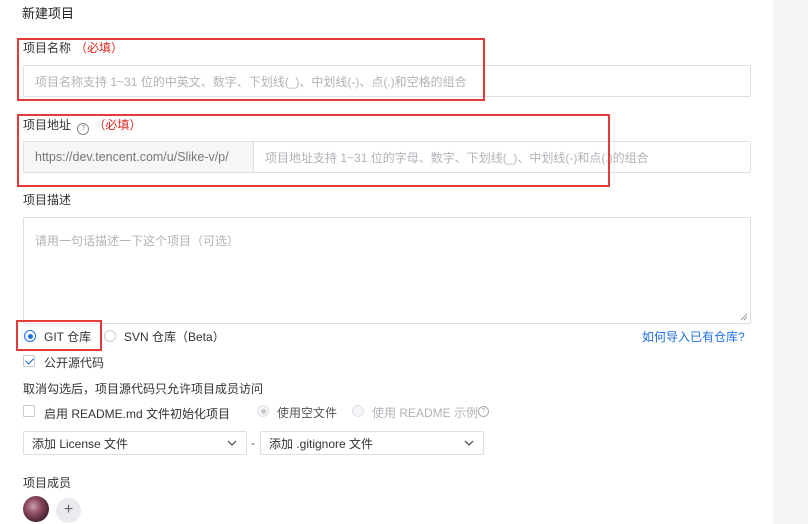  Describe the element at coordinates (137, 241) in the screenshot. I see `project-description-placeholder: 请用一句话描述一下这个项目（可选）` at that location.